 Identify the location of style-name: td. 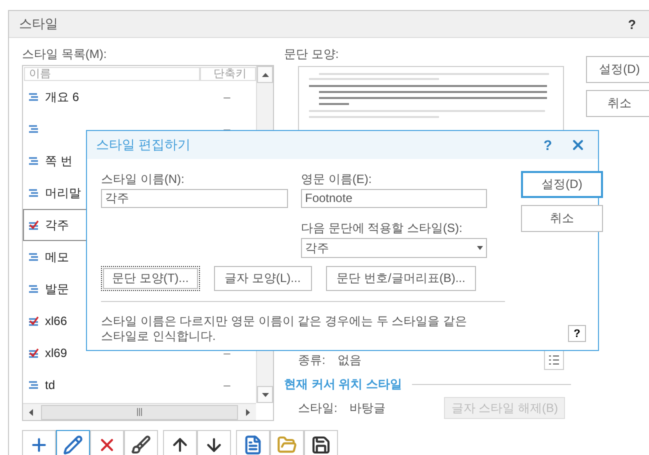
(50, 385).